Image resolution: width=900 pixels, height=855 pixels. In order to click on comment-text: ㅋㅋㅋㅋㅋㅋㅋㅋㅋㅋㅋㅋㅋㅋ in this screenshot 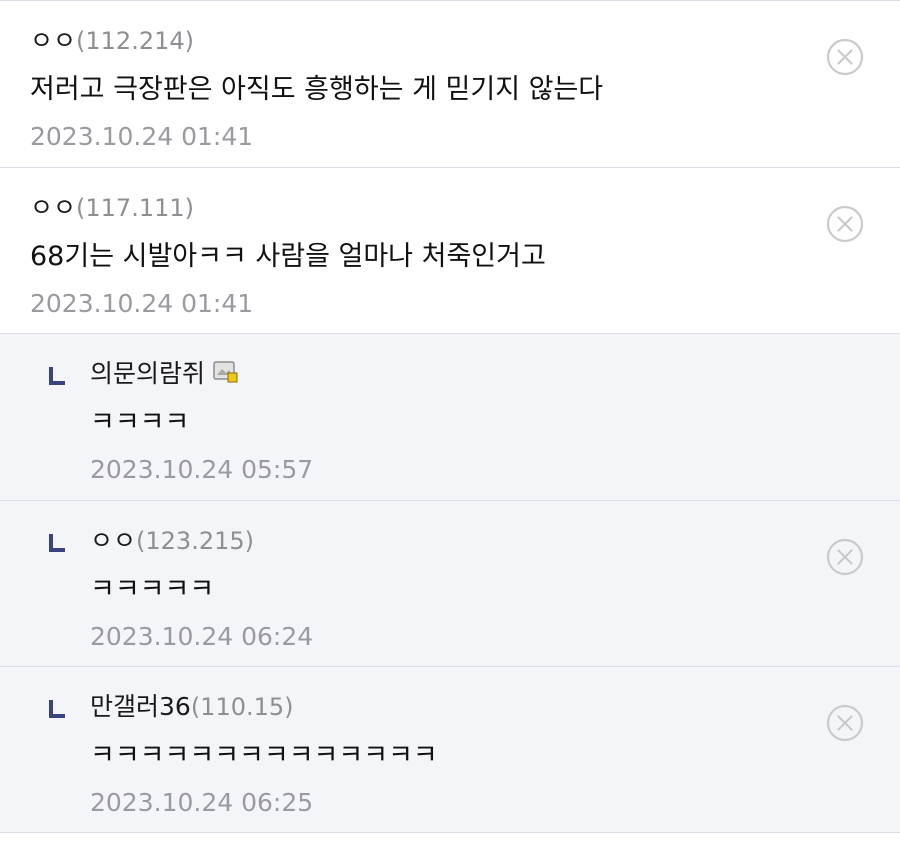, I will do `click(264, 755)`.